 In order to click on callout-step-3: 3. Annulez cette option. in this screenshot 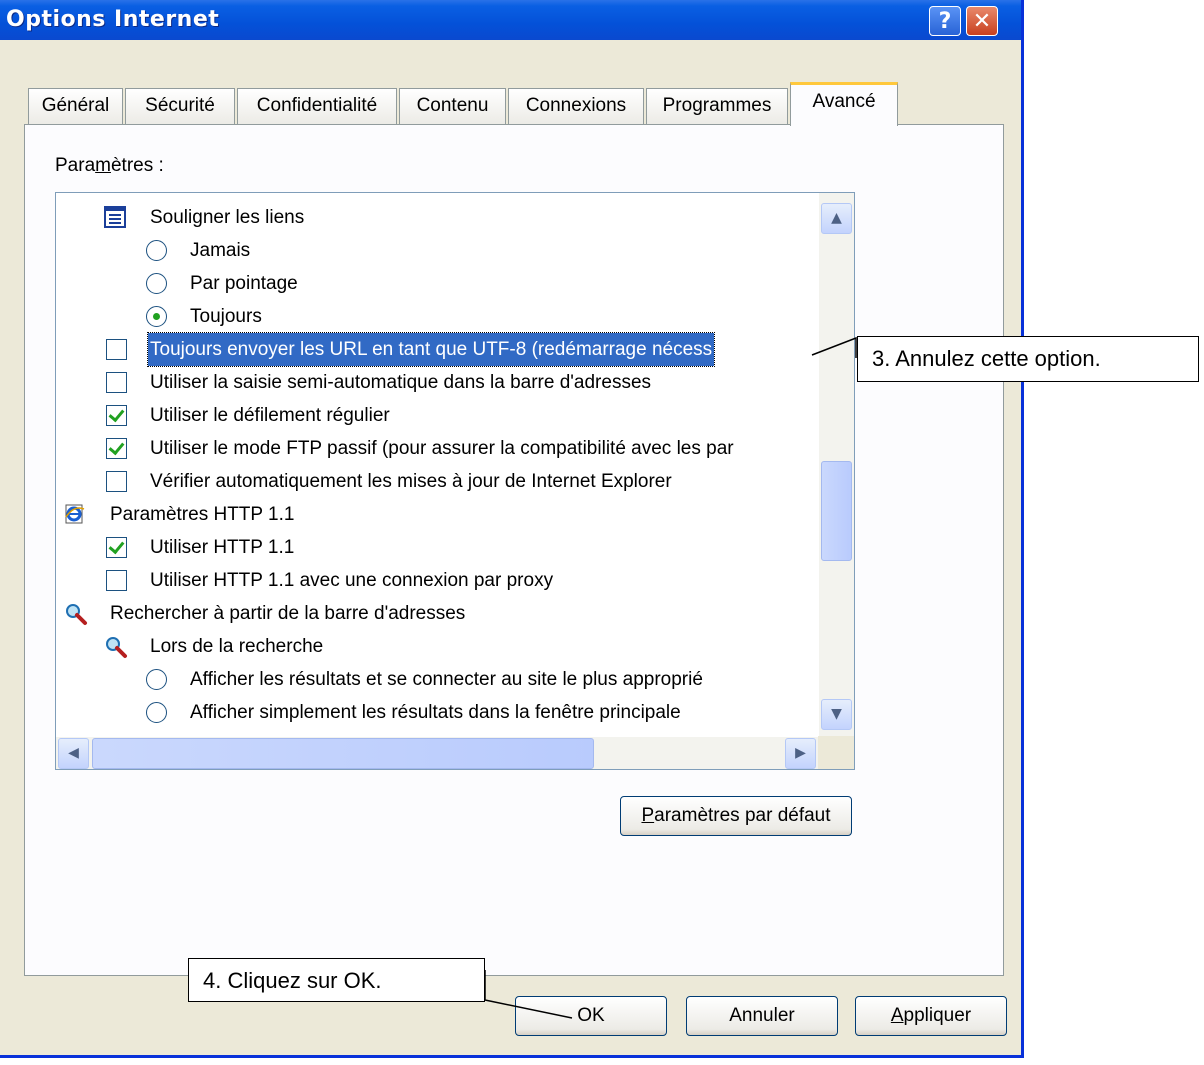, I will do `click(1028, 359)`.